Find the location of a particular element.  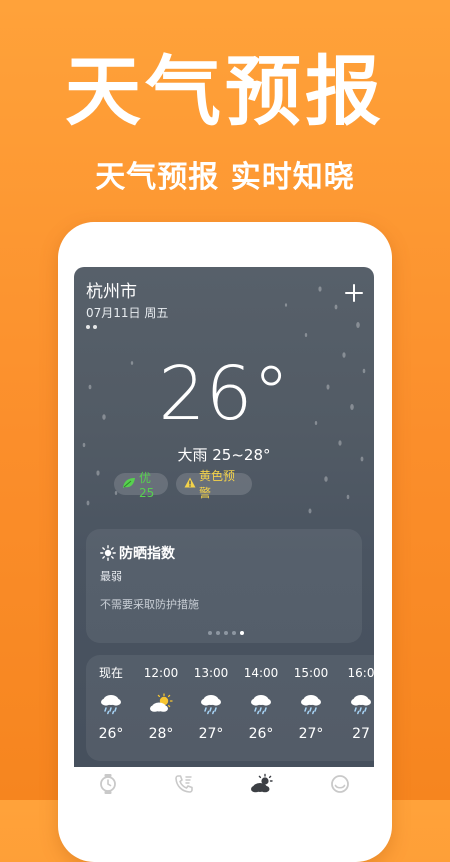

hourly-item: 16:0 27 is located at coordinates (355, 708).